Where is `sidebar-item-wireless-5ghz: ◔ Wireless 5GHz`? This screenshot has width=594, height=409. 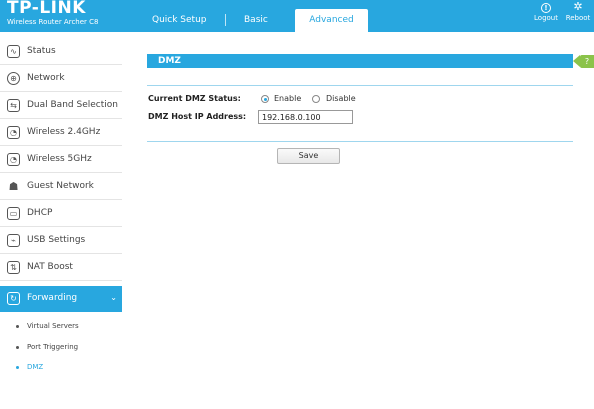
sidebar-item-wireless-5ghz: ◔ Wireless 5GHz is located at coordinates (61, 160).